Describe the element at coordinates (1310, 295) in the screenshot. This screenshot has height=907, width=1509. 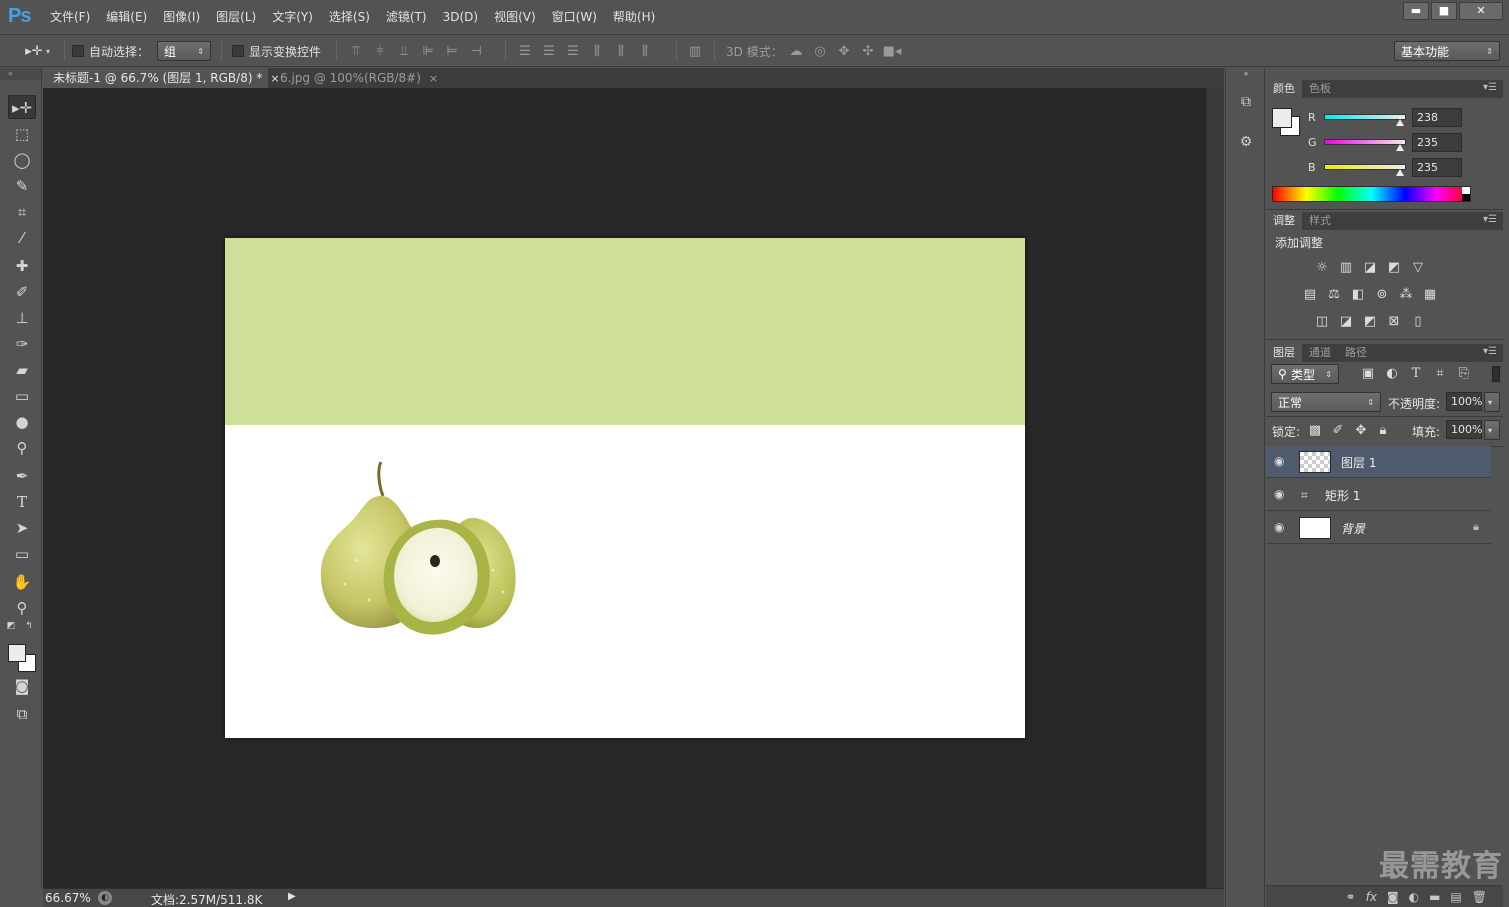
I see `hue-saturation-icon: ▤` at that location.